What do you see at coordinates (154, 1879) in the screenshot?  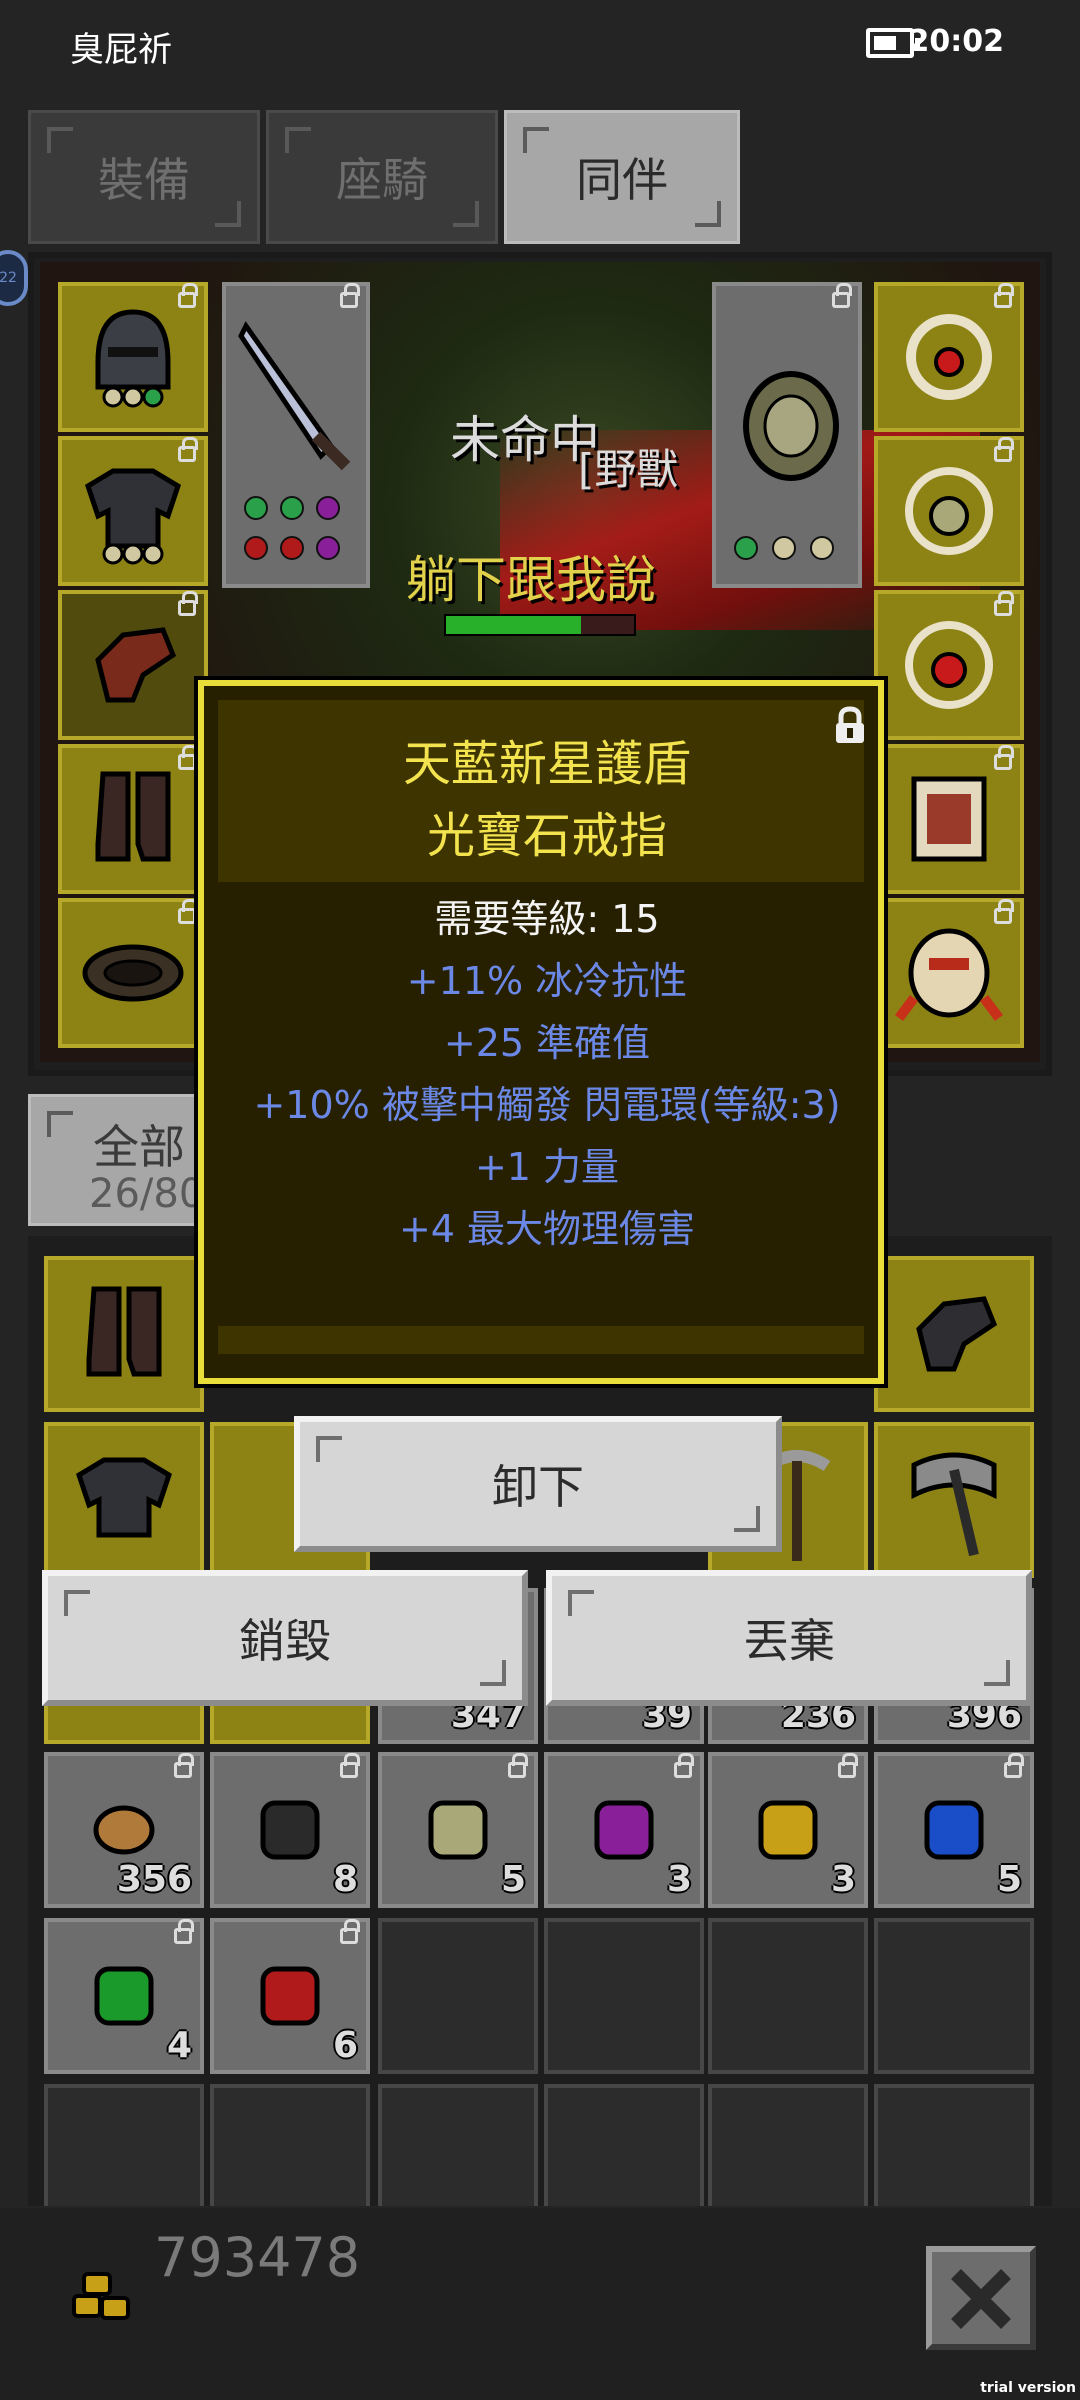 I see `item-count: 356` at bounding box center [154, 1879].